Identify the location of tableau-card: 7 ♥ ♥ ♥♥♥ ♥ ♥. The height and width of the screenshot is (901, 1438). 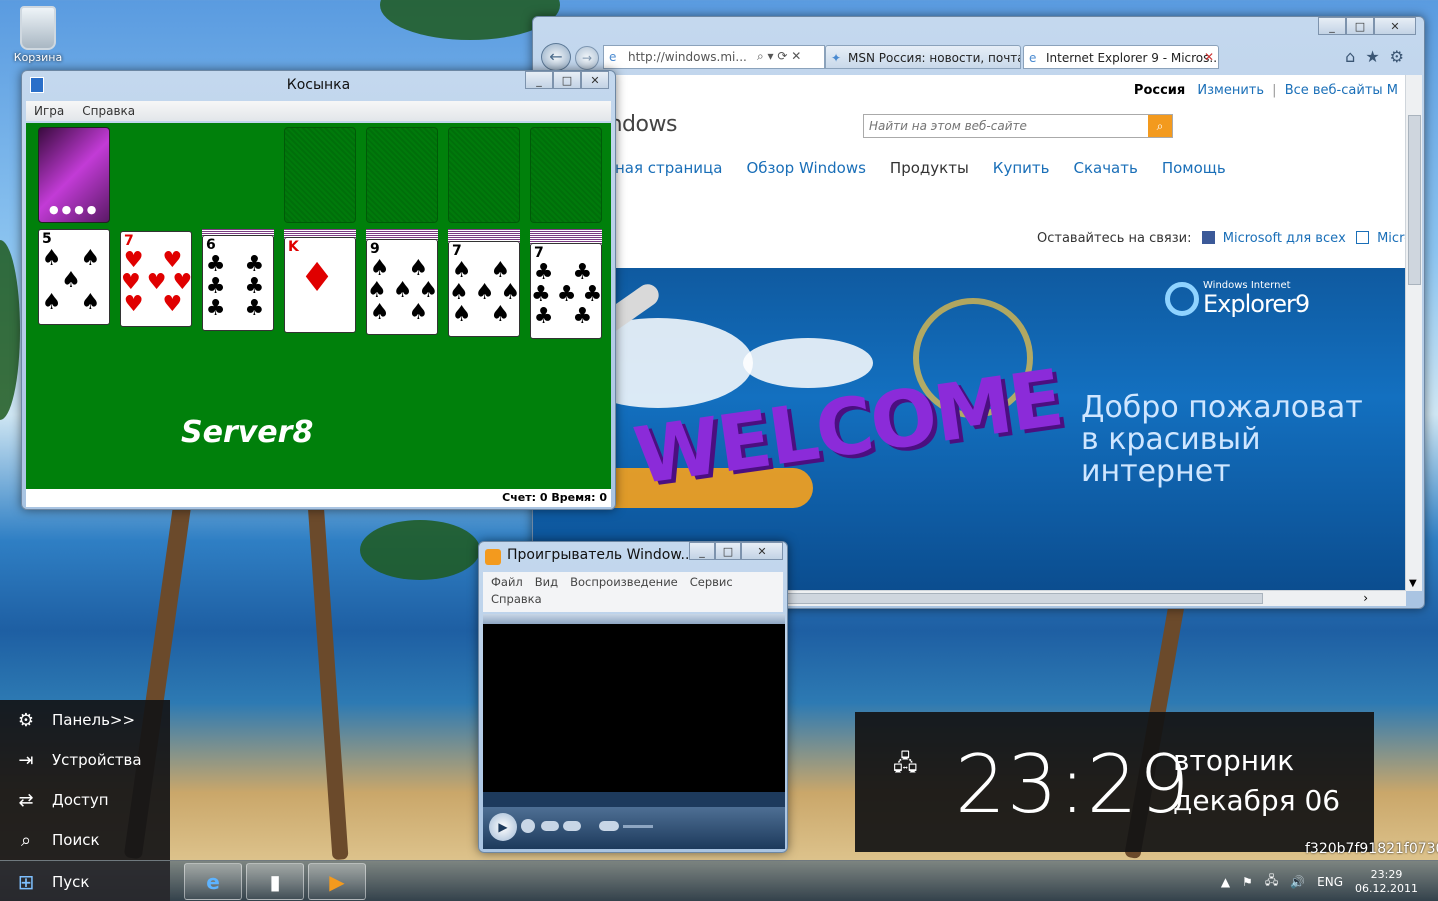
(156, 279).